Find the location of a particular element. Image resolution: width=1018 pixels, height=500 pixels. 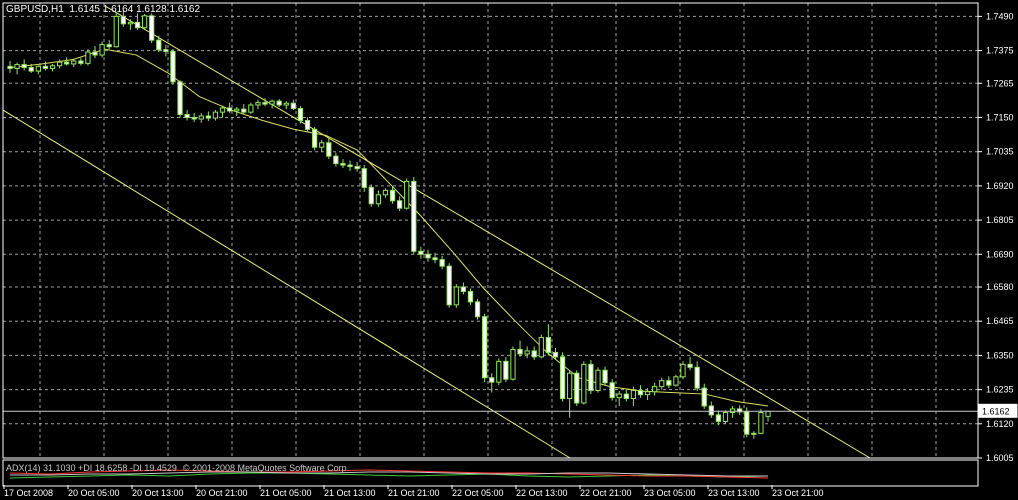

x-tick-label: 22 Oct 21:00 is located at coordinates (606, 493).